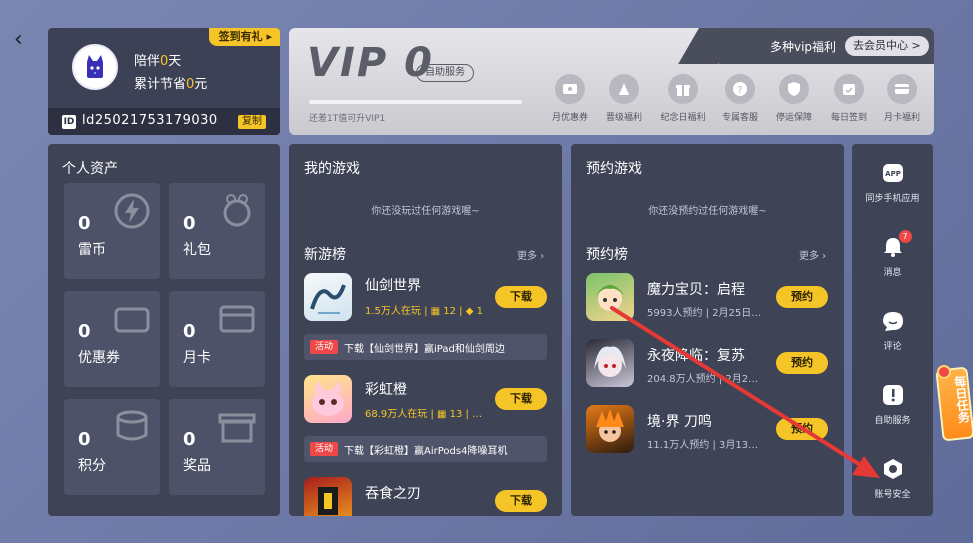  I want to click on daily-task-dot, so click(944, 372).